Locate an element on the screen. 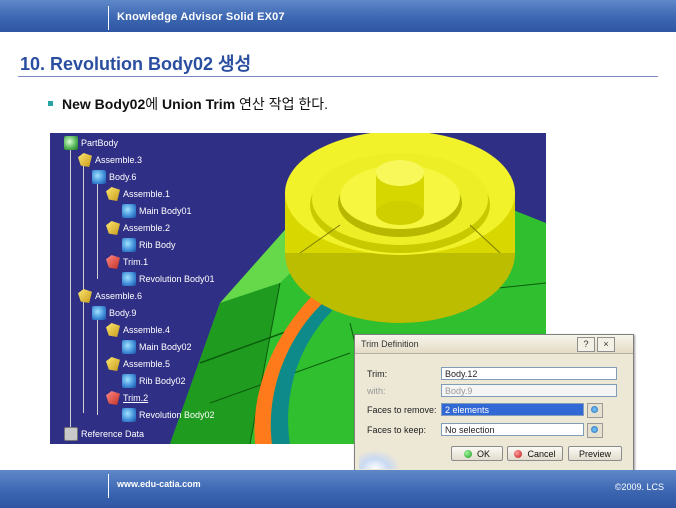 The image size is (676, 508). catia-logo-icon is located at coordinates (379, 460).